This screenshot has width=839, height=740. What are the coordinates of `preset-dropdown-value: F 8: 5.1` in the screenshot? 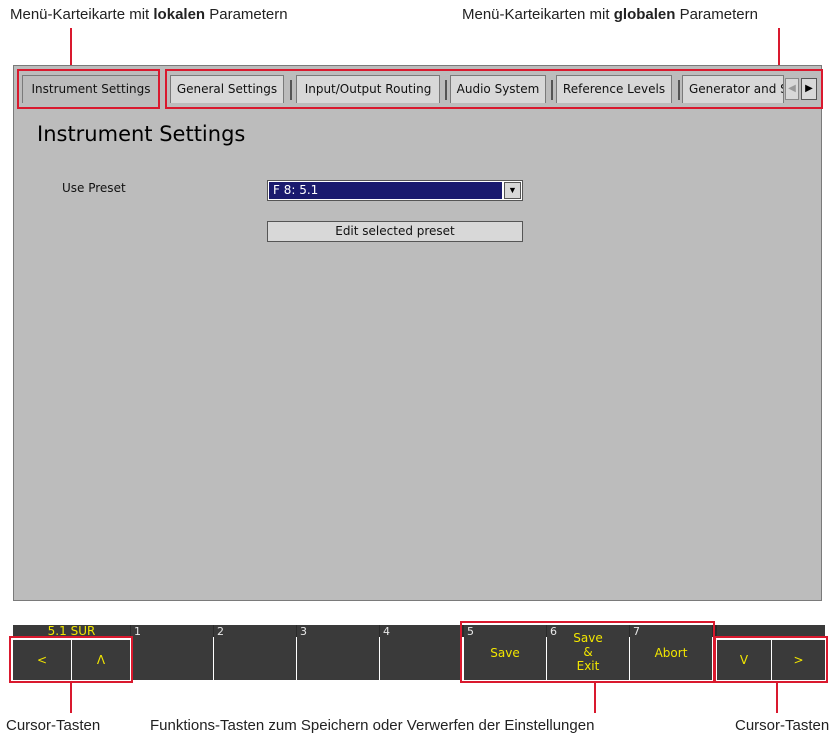 It's located at (385, 190).